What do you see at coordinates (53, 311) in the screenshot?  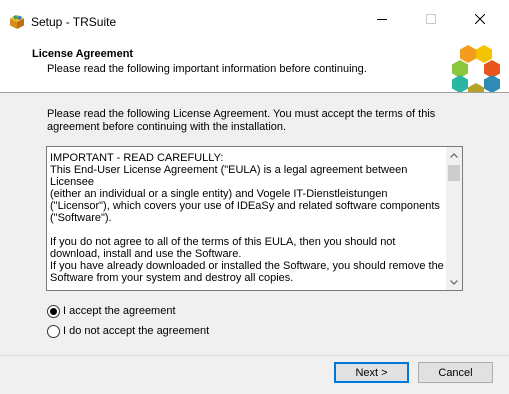 I see `accept-radio` at bounding box center [53, 311].